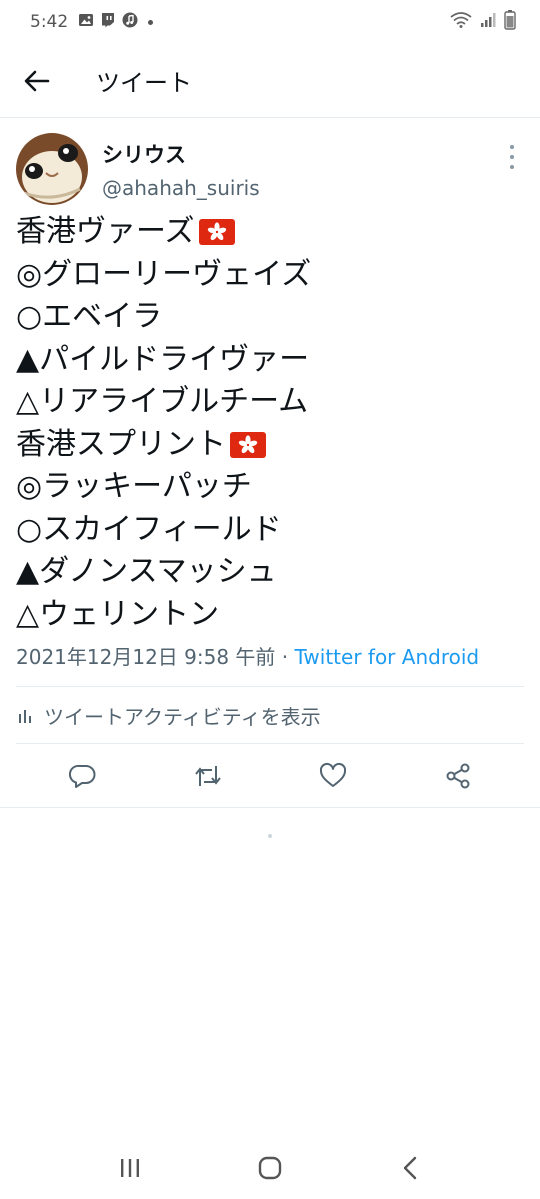 This screenshot has height=1199, width=540. I want to click on tweet-line: ◎グローリーヴェイズ, so click(270, 275).